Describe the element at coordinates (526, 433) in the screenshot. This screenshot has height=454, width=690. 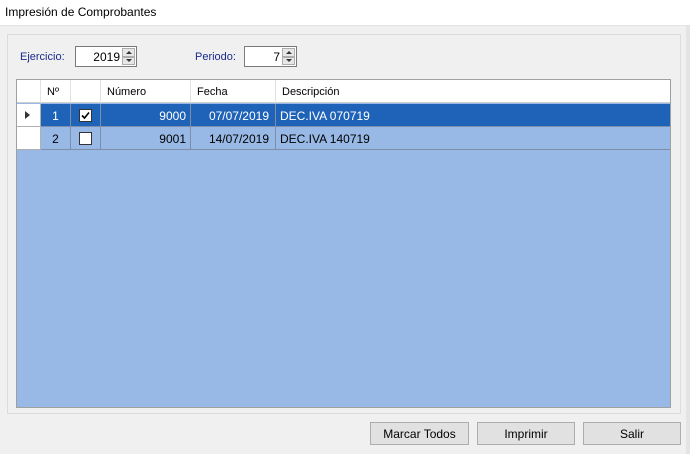
I see `print-button: Imprimir` at that location.